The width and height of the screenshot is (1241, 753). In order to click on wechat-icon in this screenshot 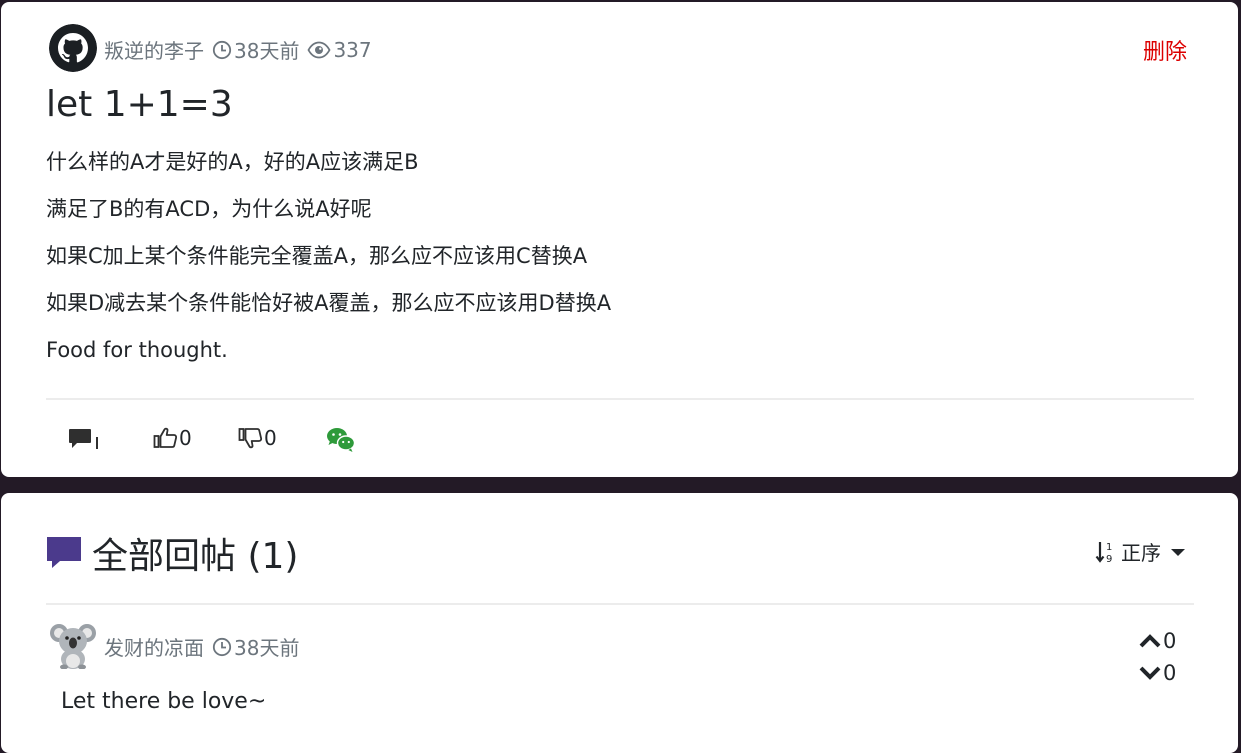, I will do `click(341, 440)`.